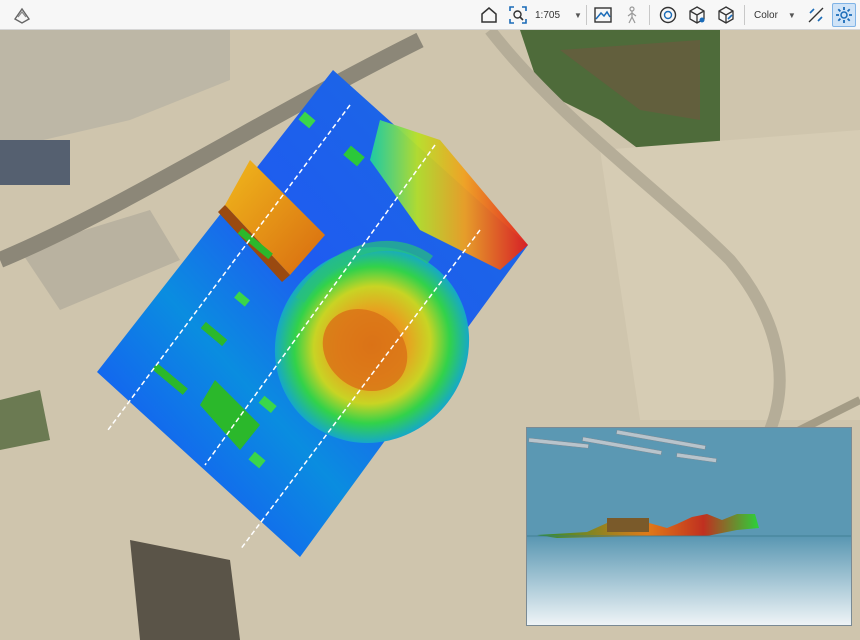 The width and height of the screenshot is (860, 640). What do you see at coordinates (628, 525) in the screenshot?
I see `3d-building` at bounding box center [628, 525].